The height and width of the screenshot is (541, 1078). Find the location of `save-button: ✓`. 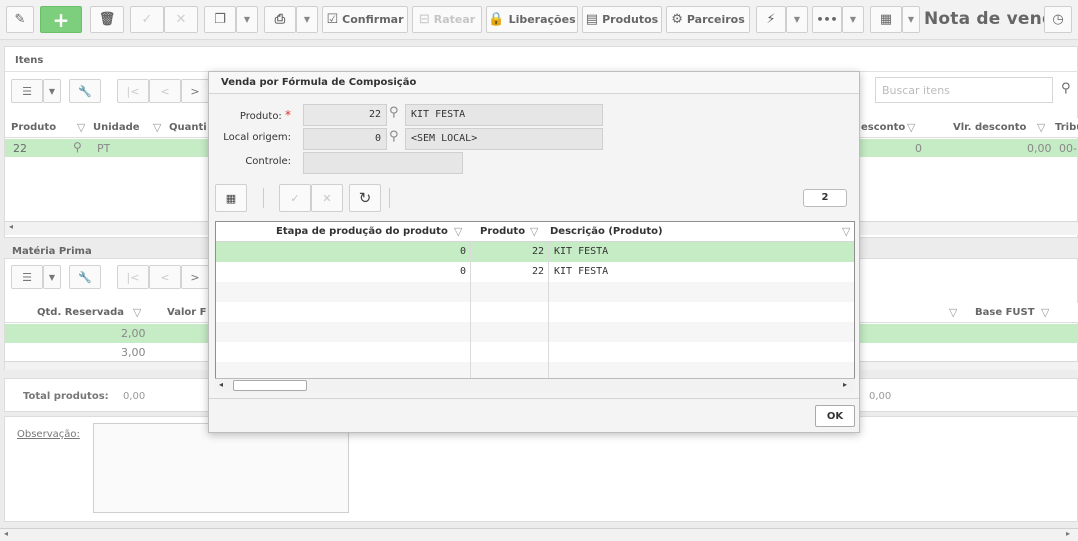

save-button: ✓ is located at coordinates (147, 19).